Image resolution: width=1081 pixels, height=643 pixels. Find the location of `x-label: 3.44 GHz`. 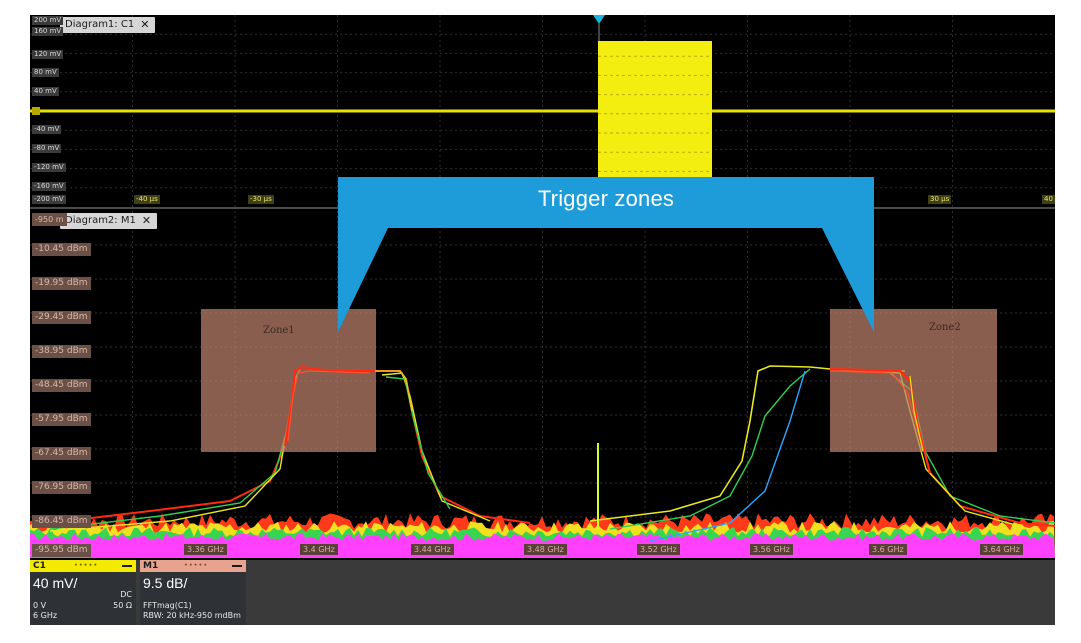

x-label: 3.44 GHz is located at coordinates (432, 549).